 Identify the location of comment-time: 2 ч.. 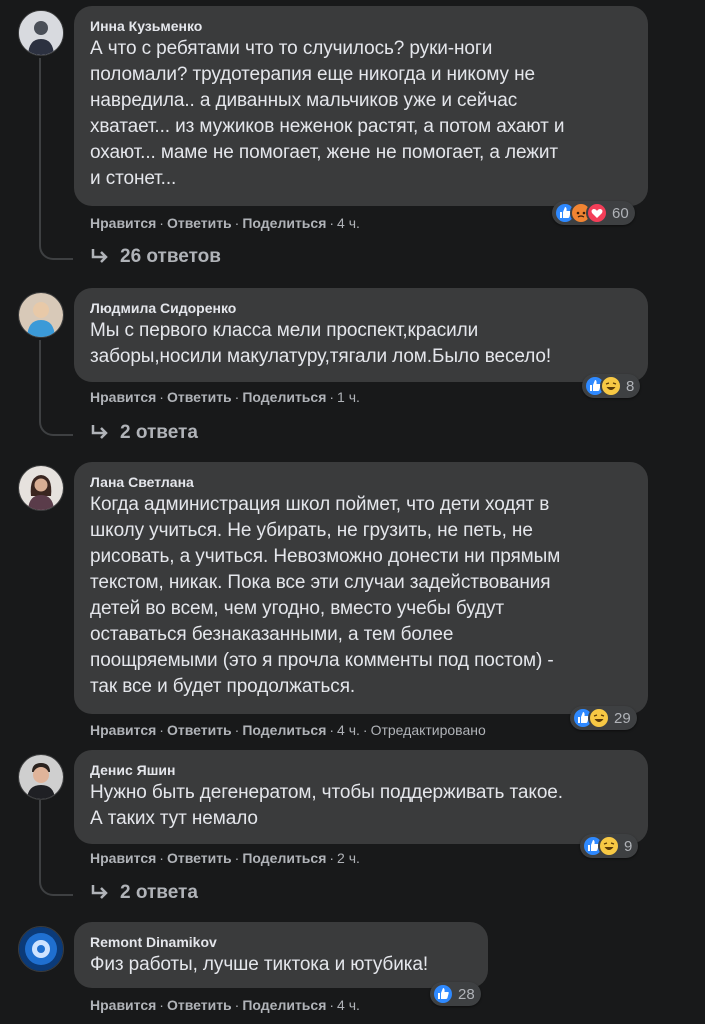
(348, 858).